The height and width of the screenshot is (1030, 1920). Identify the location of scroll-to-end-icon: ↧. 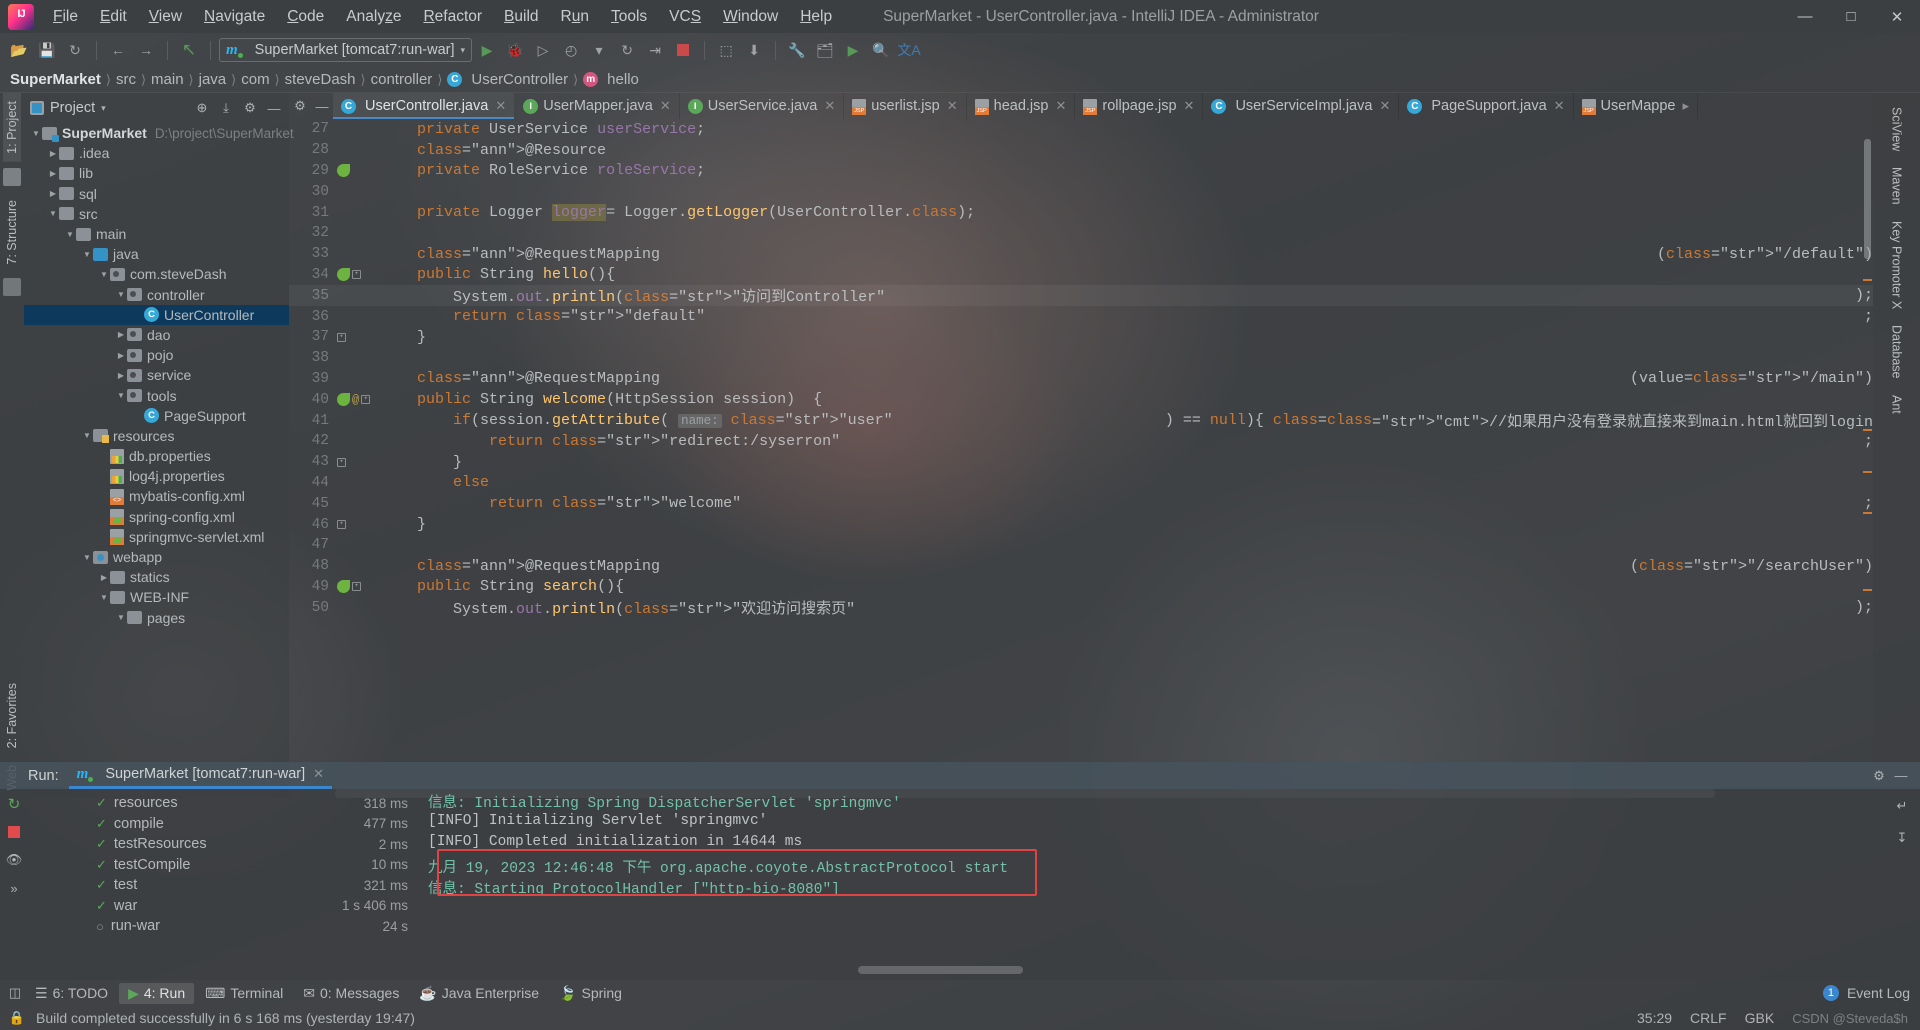
(1902, 838).